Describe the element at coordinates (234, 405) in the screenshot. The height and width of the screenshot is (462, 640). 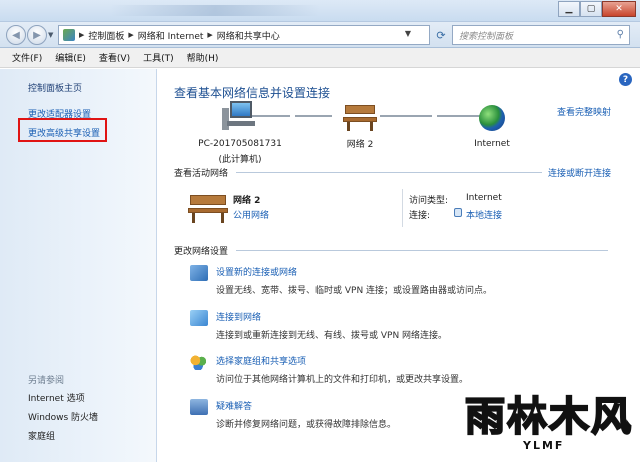
I see `task-troubleshoot-link: 疑难解答` at that location.